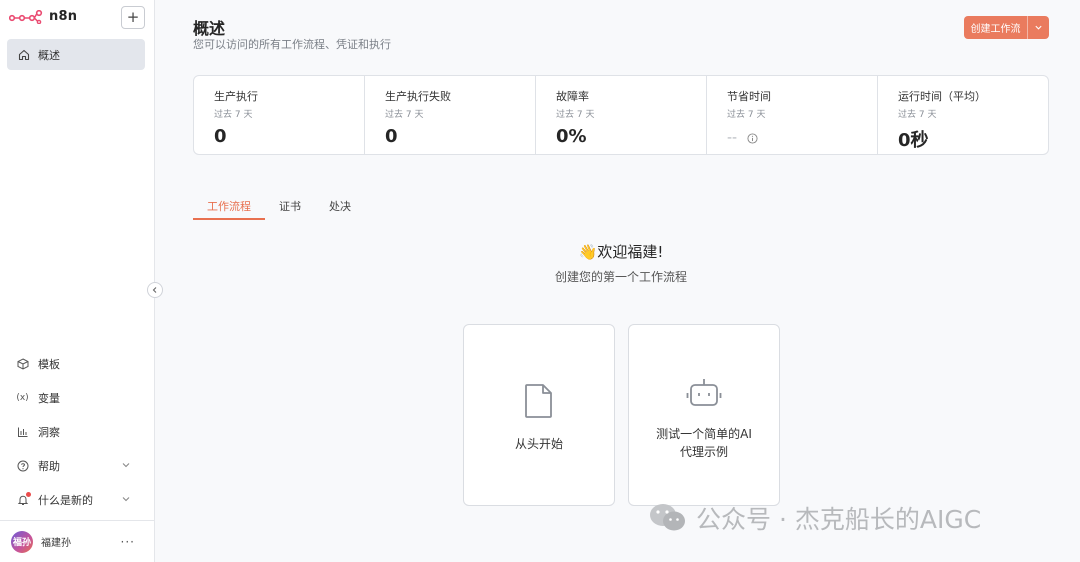 This screenshot has width=1080, height=562. What do you see at coordinates (539, 403) in the screenshot?
I see `file-icon` at bounding box center [539, 403].